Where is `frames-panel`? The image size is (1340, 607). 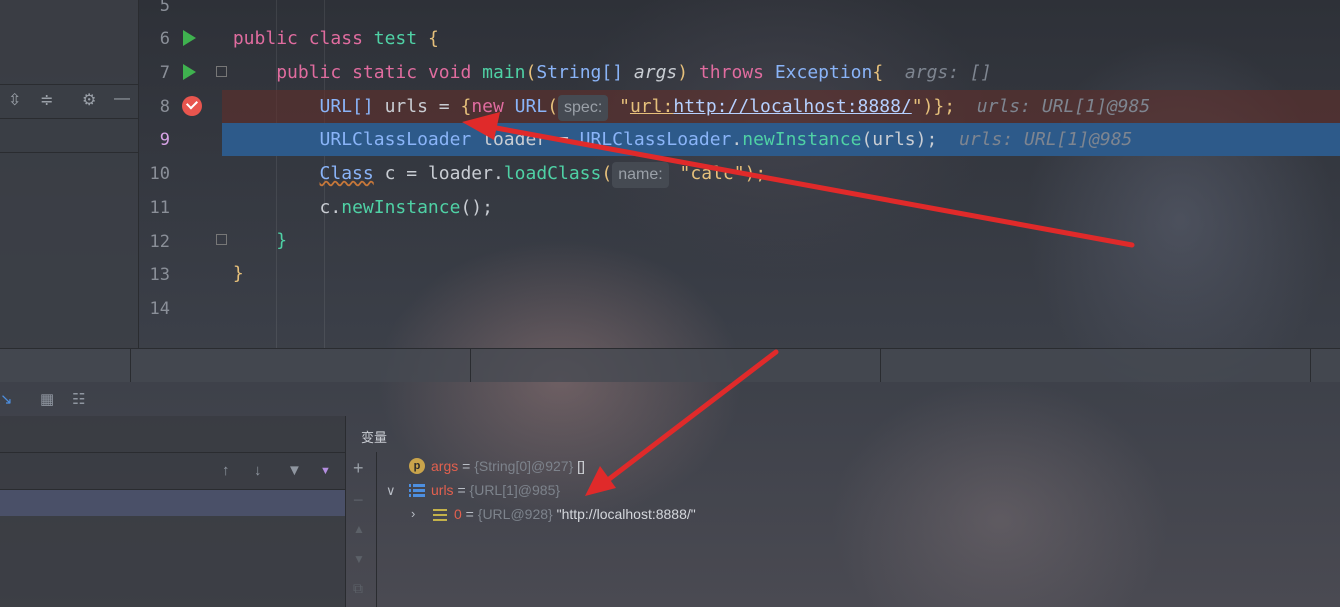 frames-panel is located at coordinates (173, 511).